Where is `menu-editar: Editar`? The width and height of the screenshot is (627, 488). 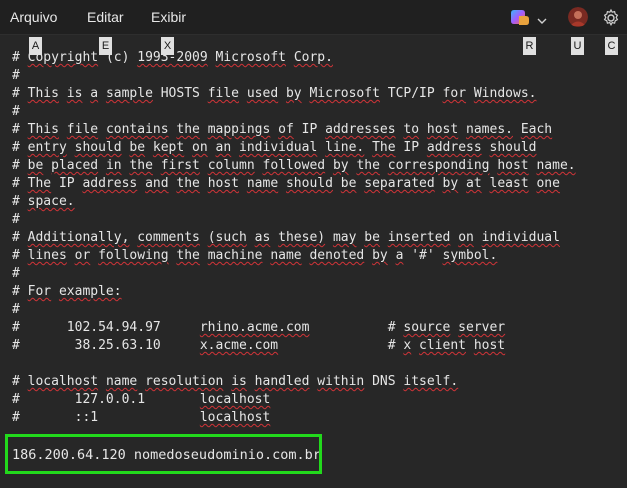 menu-editar: Editar is located at coordinates (105, 17).